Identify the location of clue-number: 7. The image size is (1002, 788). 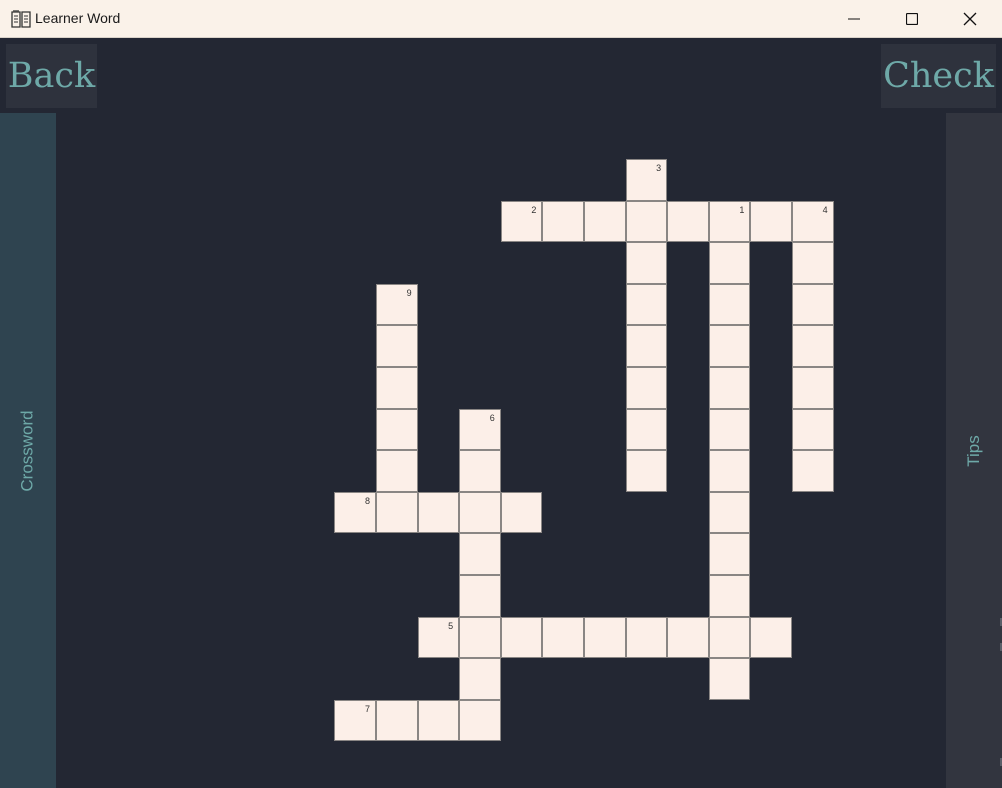
(367, 708).